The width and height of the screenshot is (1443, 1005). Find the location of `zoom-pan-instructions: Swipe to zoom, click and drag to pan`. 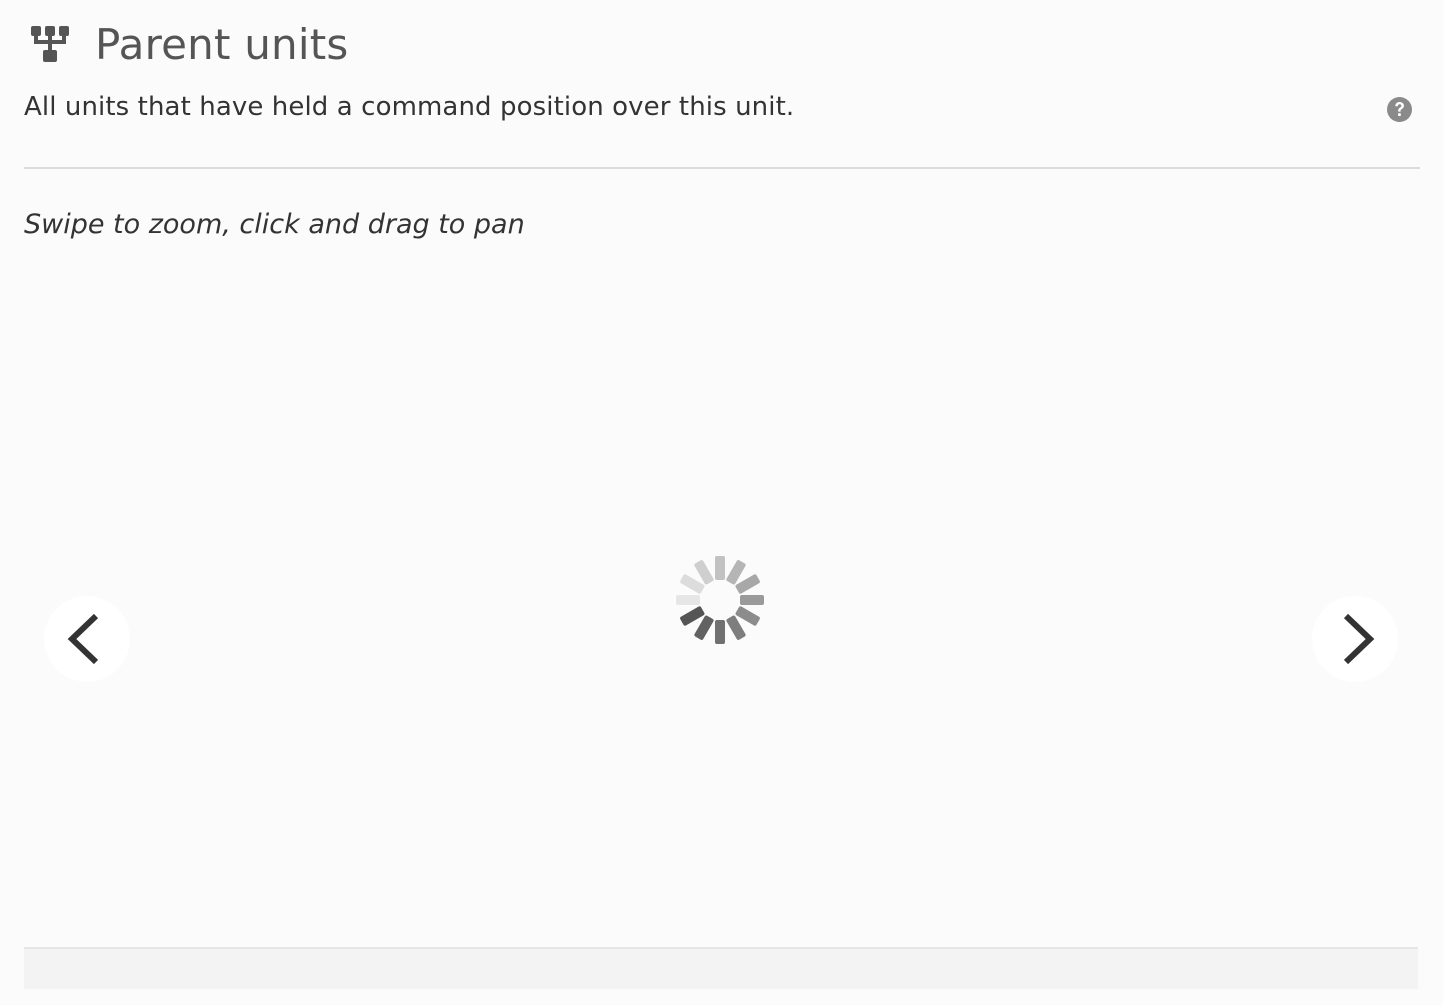

zoom-pan-instructions: Swipe to zoom, click and drag to pan is located at coordinates (274, 224).